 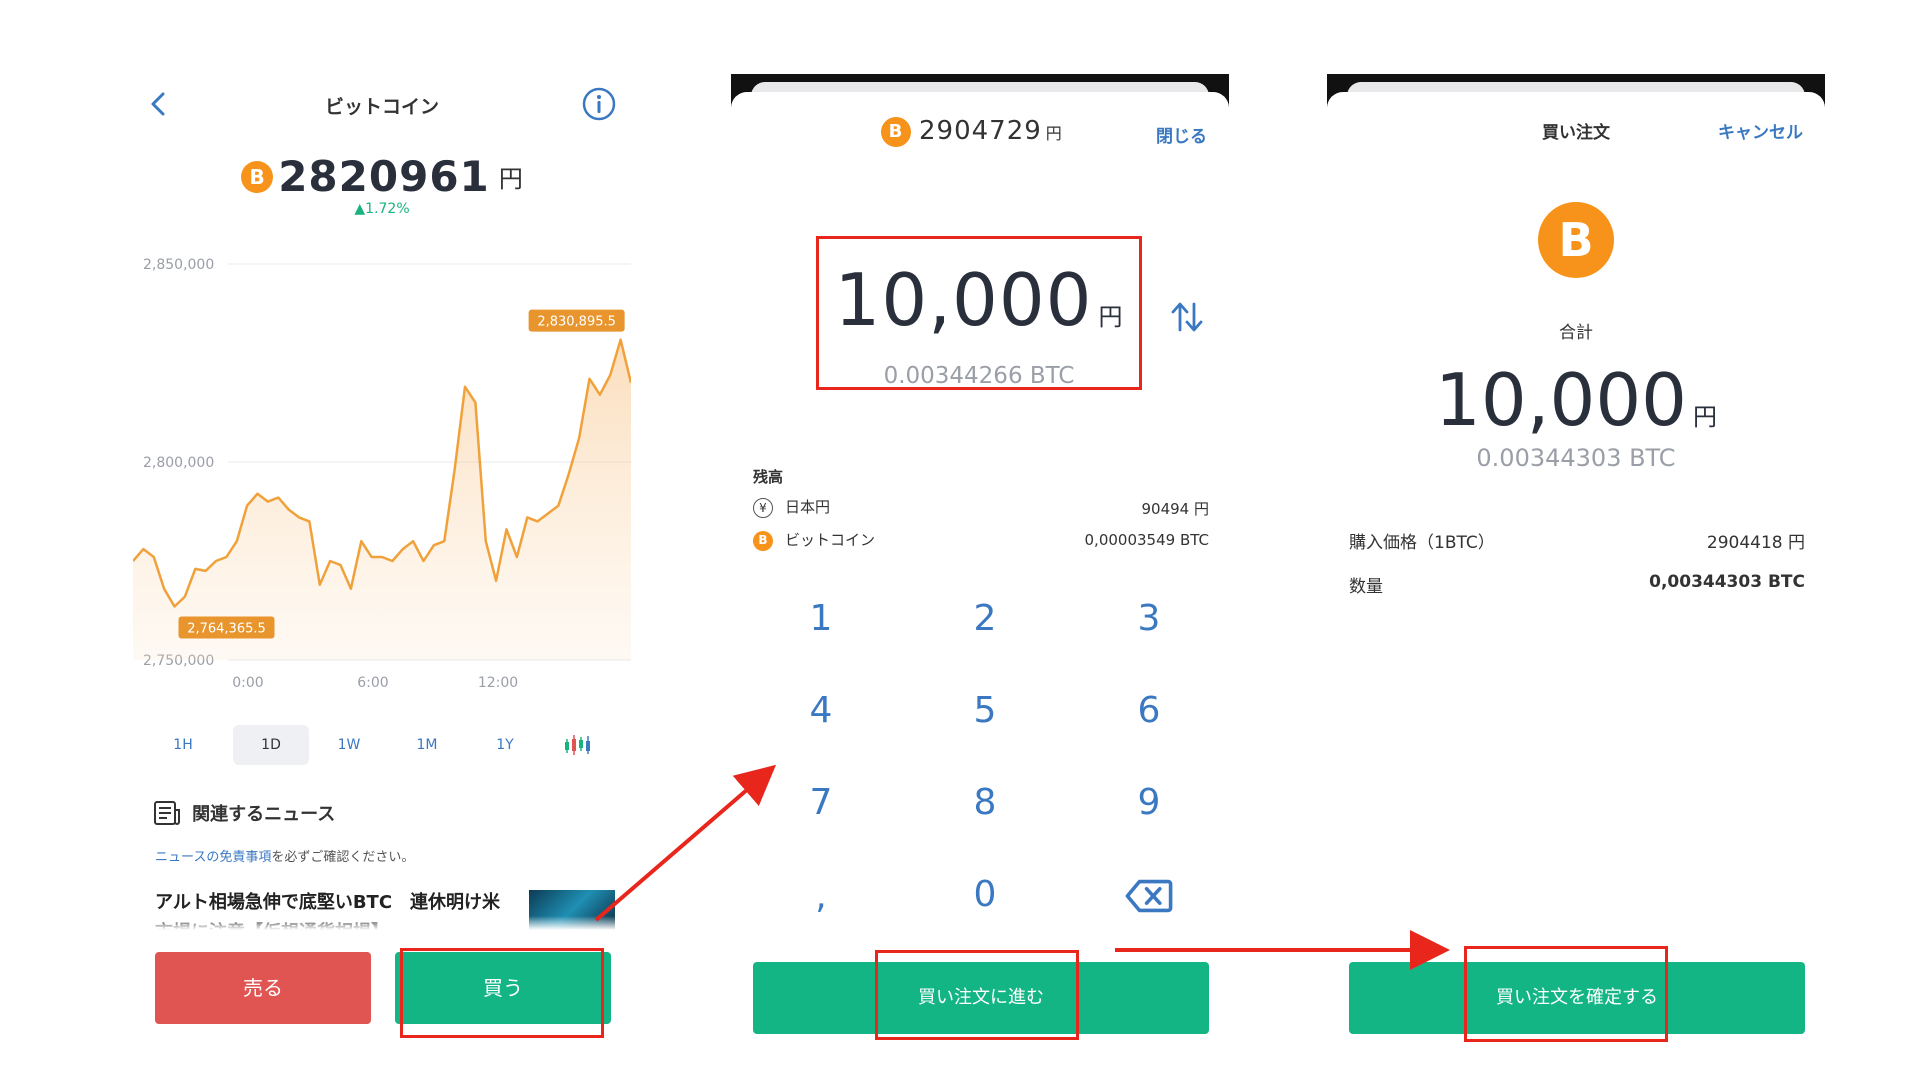 I want to click on quantity-label: 数量, so click(x=1366, y=587).